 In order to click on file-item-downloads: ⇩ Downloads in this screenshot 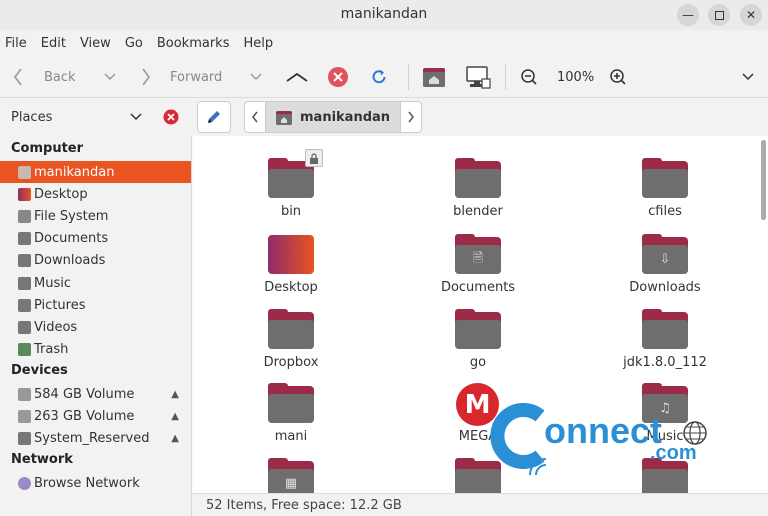, I will do `click(665, 264)`.